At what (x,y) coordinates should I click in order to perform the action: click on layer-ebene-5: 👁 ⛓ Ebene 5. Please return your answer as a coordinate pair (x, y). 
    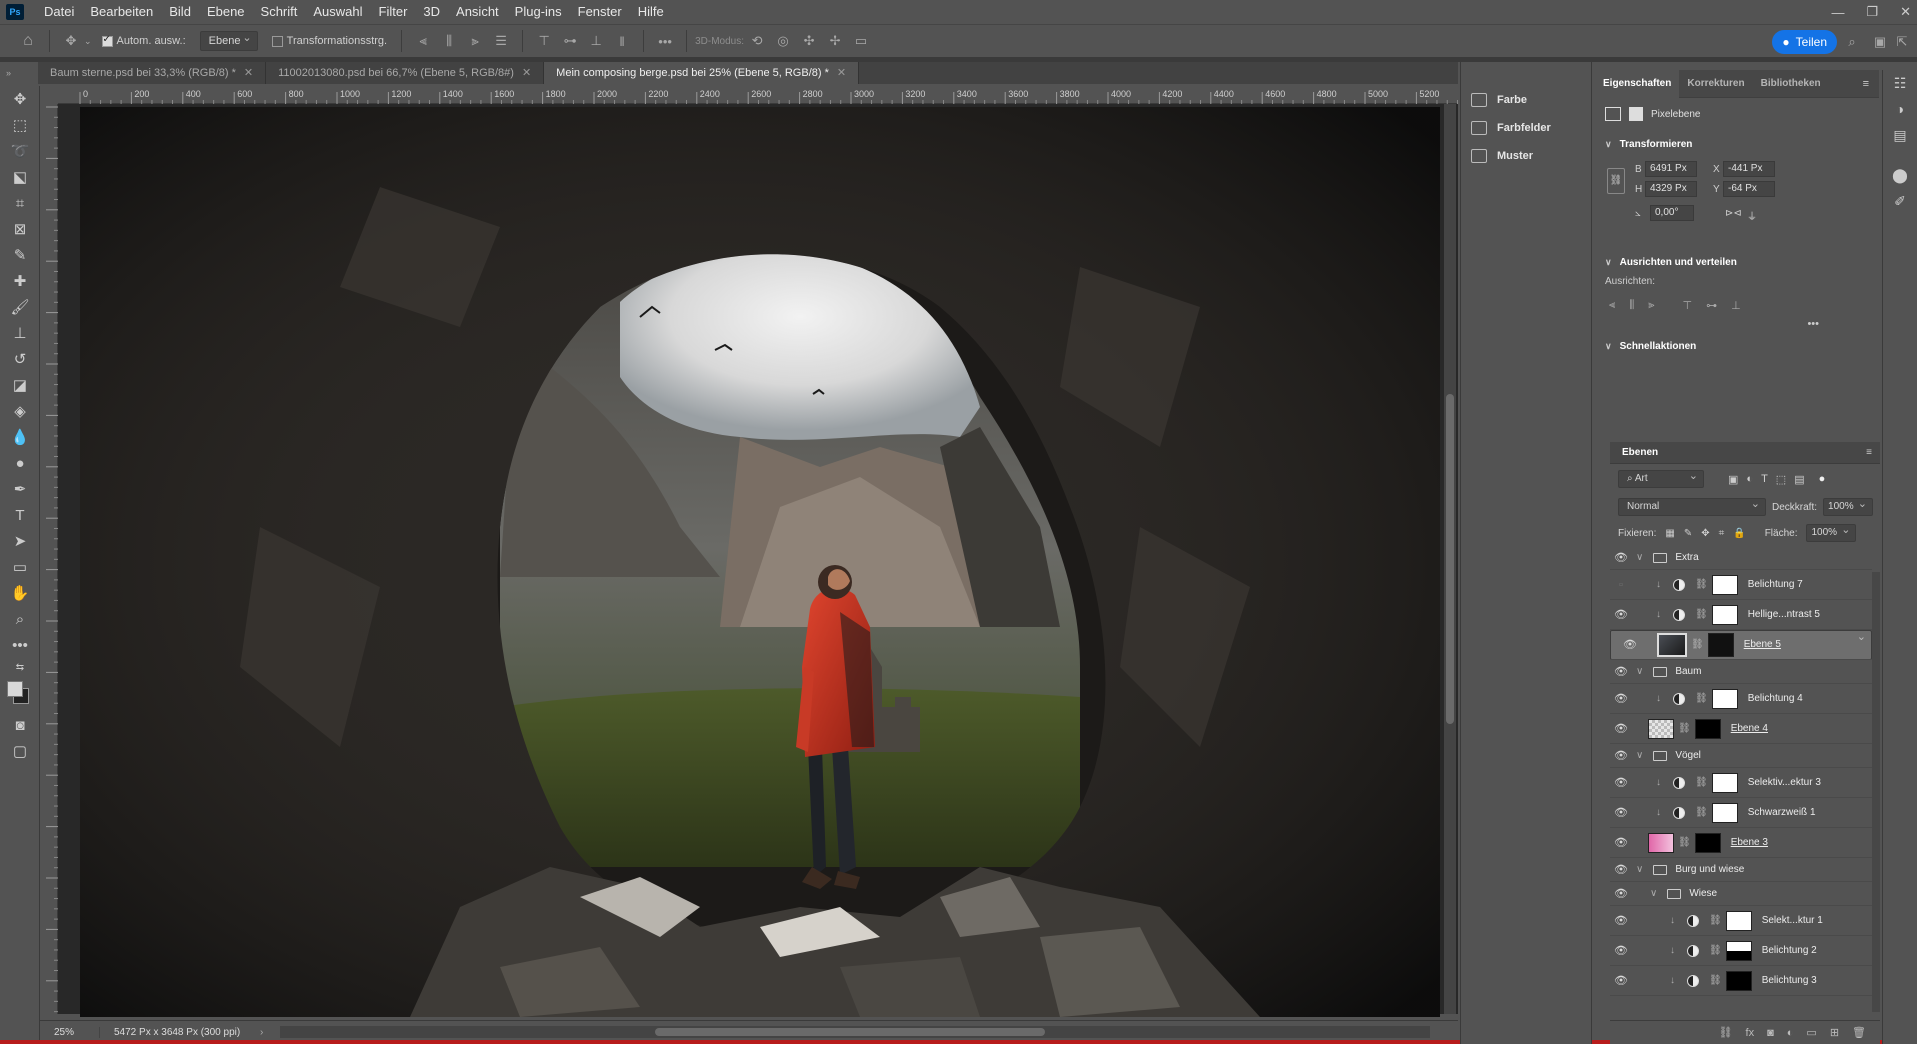
    Looking at the image, I should click on (1741, 644).